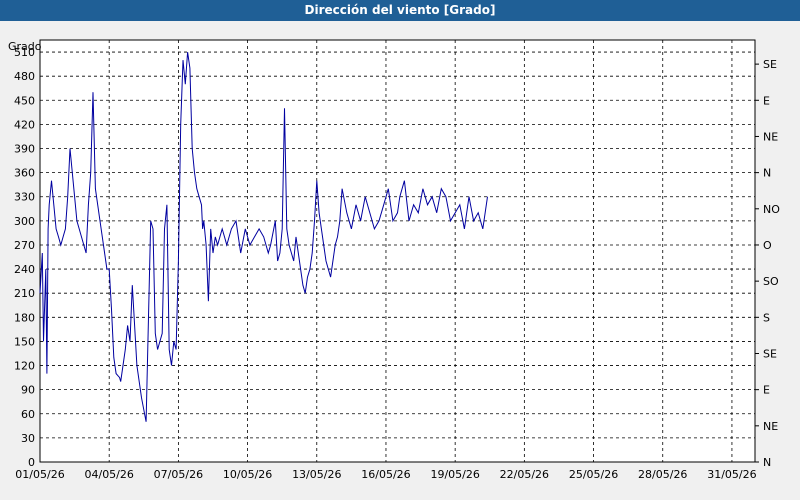 This screenshot has width=800, height=500. What do you see at coordinates (39, 474) in the screenshot?
I see `x-tick-label: 01/05/26` at bounding box center [39, 474].